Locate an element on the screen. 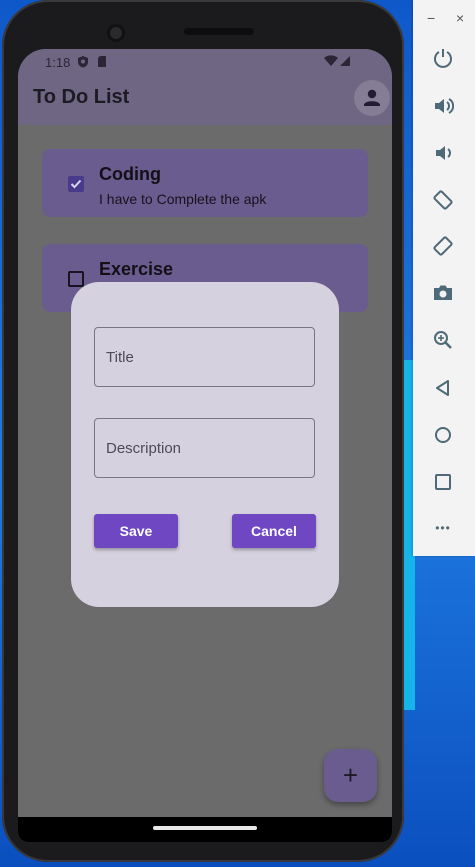  power-icon is located at coordinates (443, 58).